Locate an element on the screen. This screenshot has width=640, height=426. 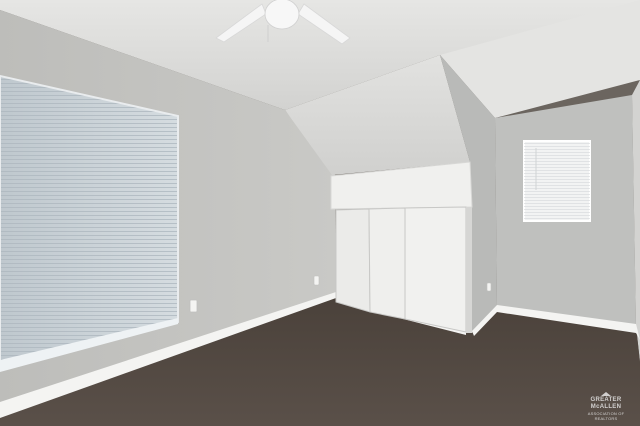
closet-door-middle is located at coordinates (387, 263).